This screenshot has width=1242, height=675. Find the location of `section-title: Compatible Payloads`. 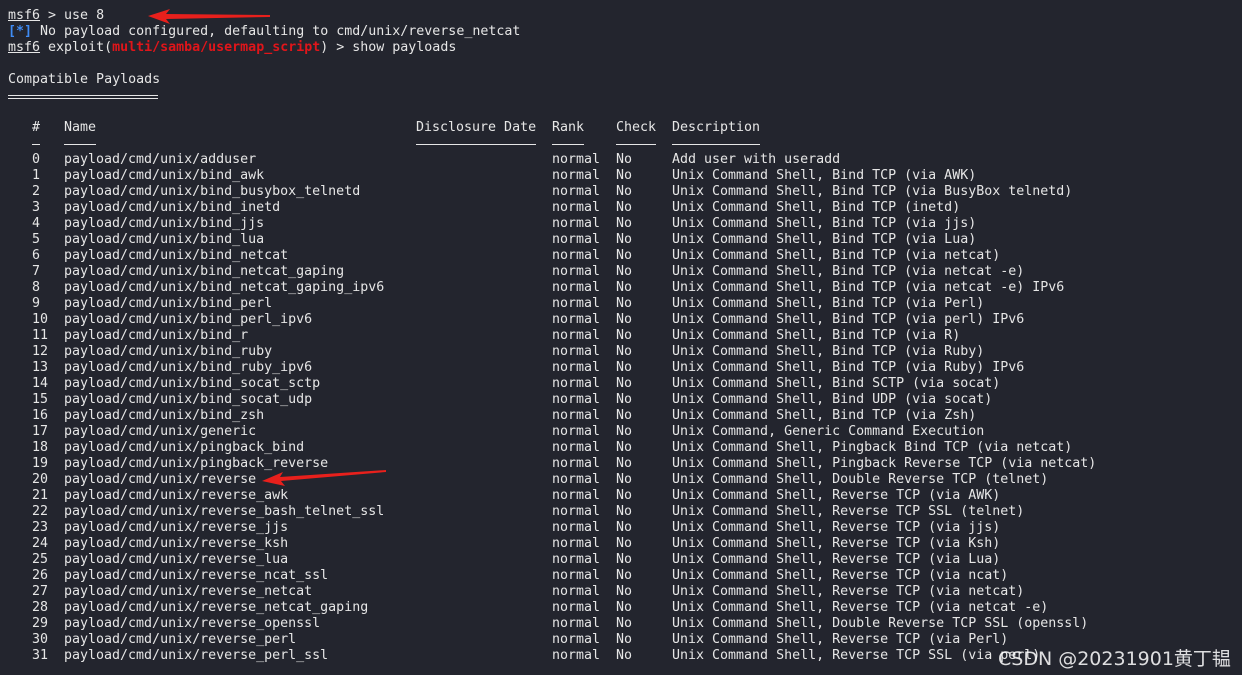

section-title: Compatible Payloads is located at coordinates (84, 79).